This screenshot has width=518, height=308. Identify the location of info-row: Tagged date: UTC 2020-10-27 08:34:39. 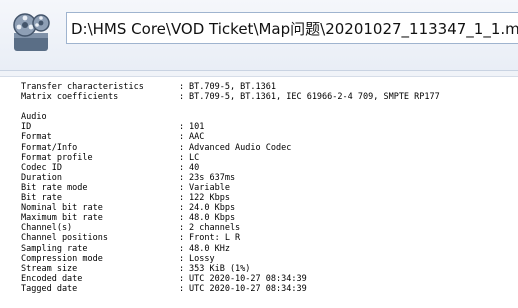
(230, 289).